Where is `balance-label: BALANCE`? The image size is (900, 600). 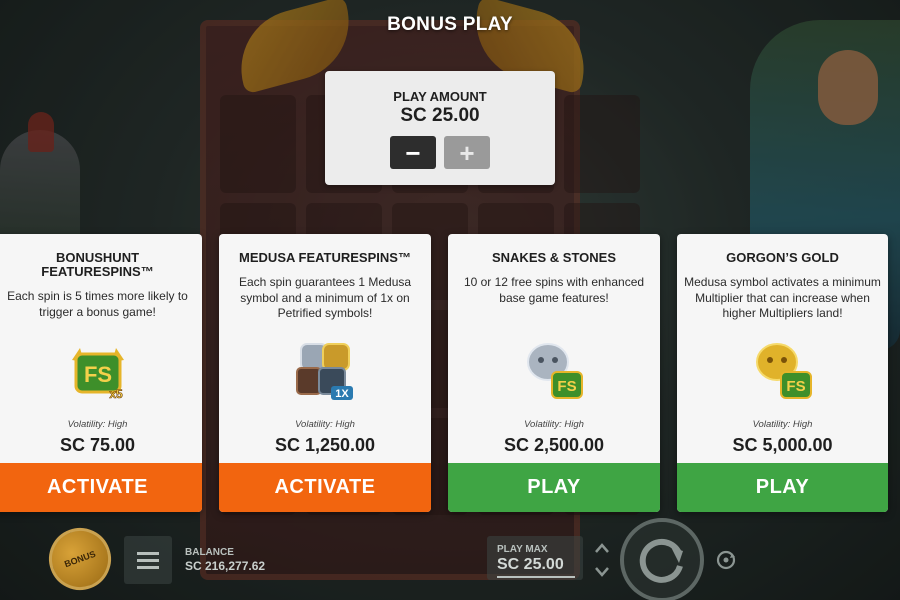
balance-label: BALANCE is located at coordinates (209, 552).